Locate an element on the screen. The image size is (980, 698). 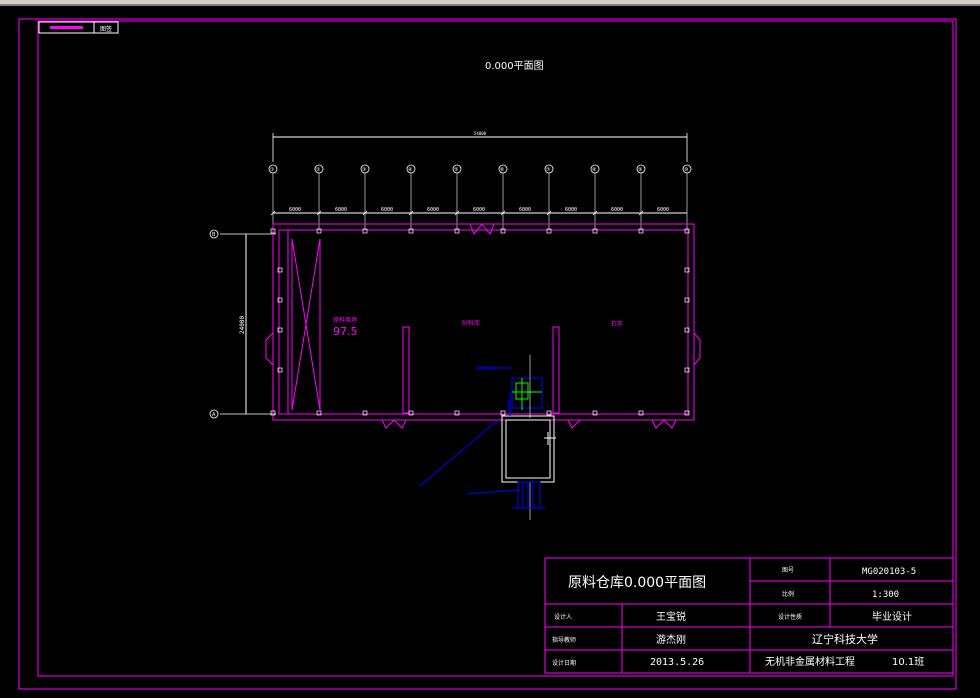
title-designer: 王宝锐 is located at coordinates (671, 616).